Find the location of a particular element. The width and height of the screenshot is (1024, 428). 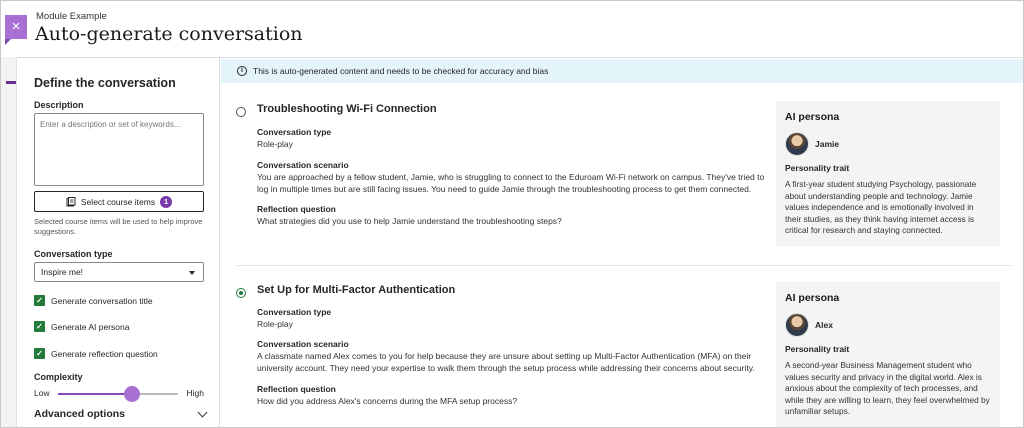

background-page-strip is located at coordinates (9, 242).